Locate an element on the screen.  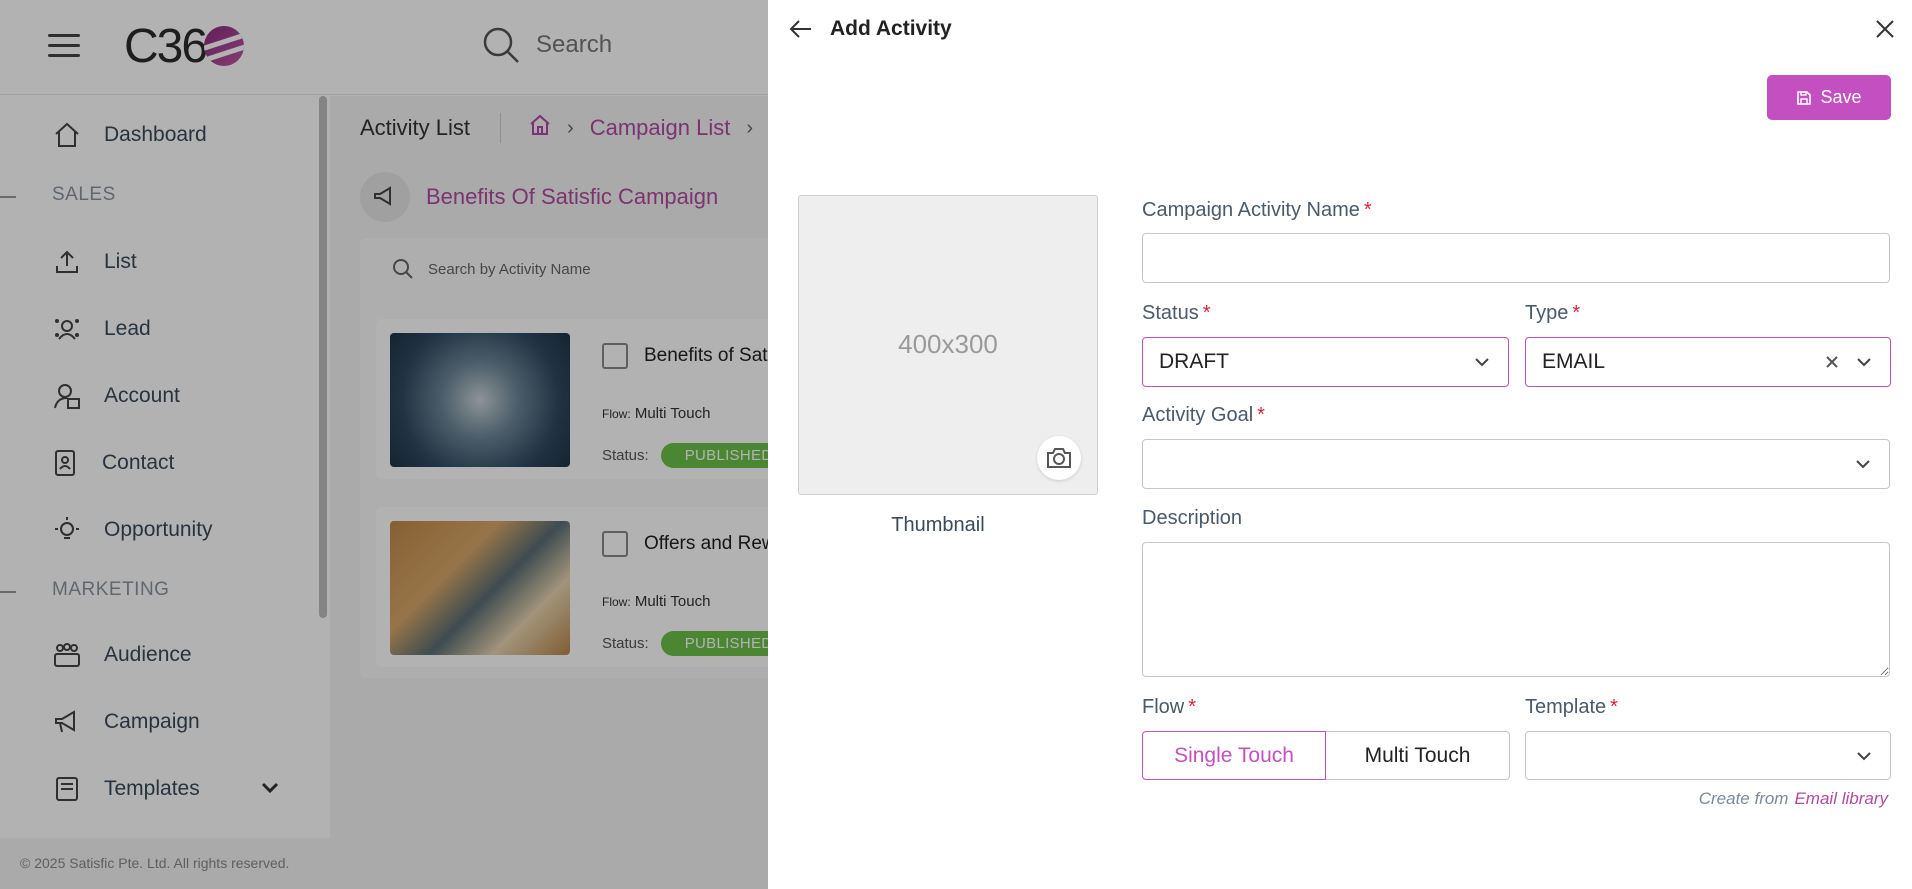
description-label-text: Description is located at coordinates (1192, 518).